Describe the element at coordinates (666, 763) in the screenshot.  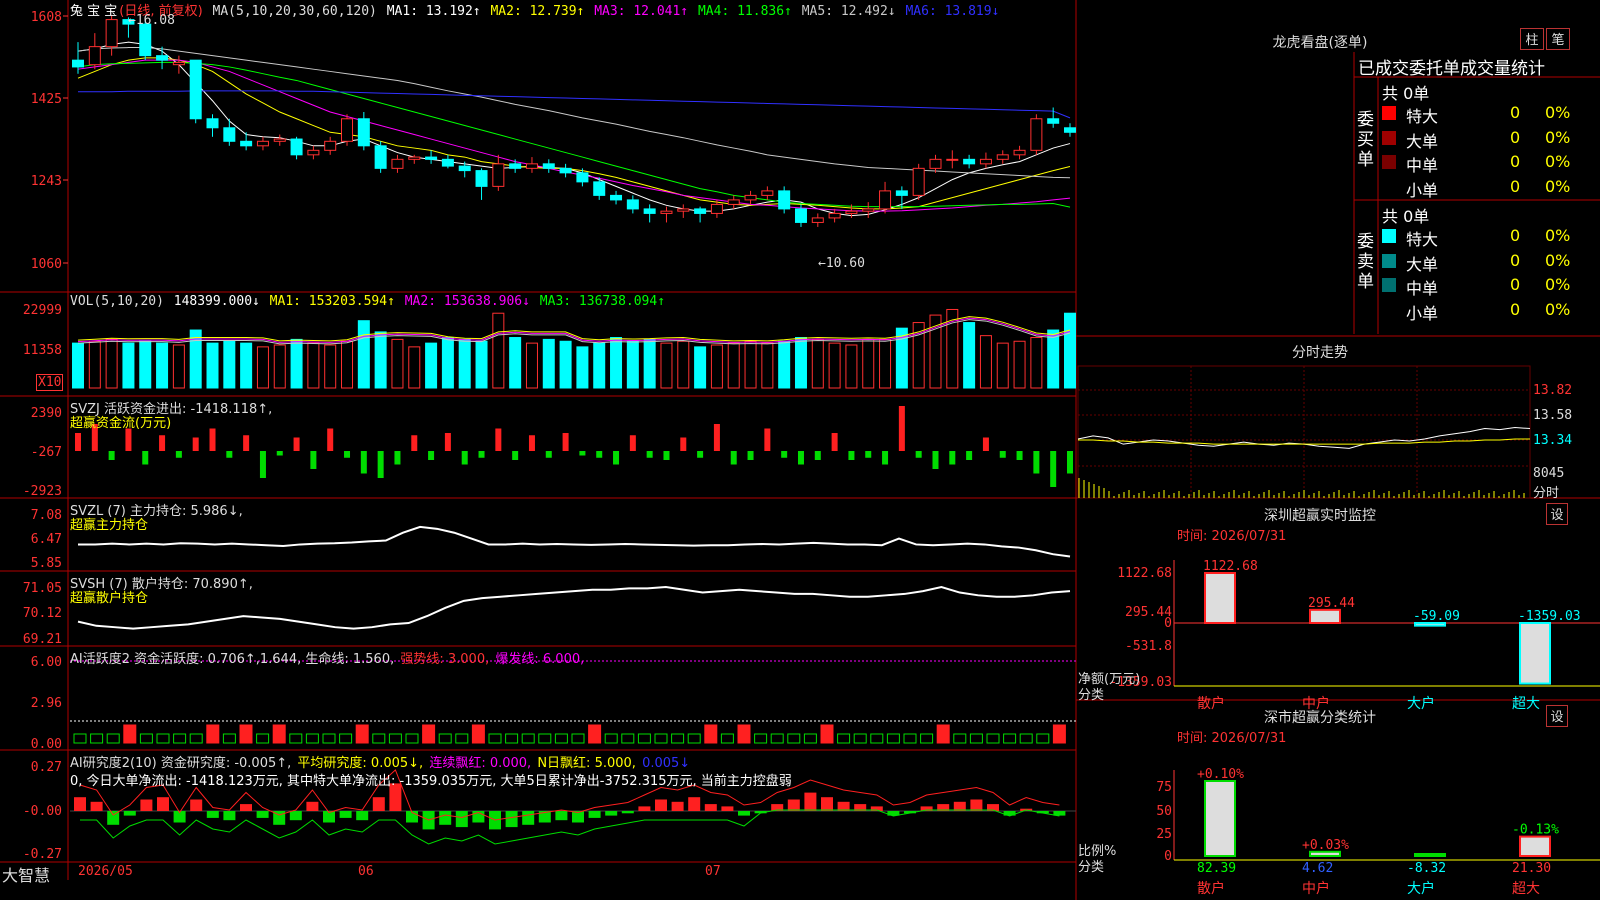
I see `research-last-label: 0.005↓` at that location.